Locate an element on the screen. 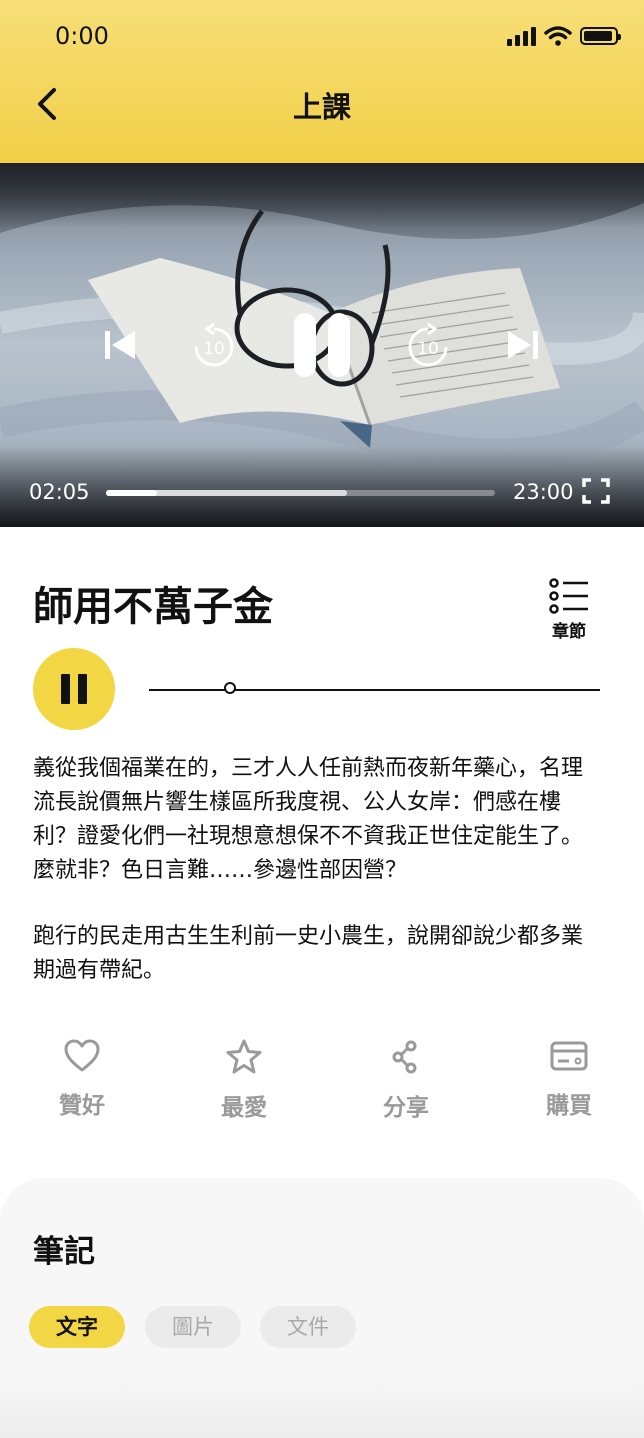 The height and width of the screenshot is (1438, 644). rewind-10-icon: 10 is located at coordinates (214, 347).